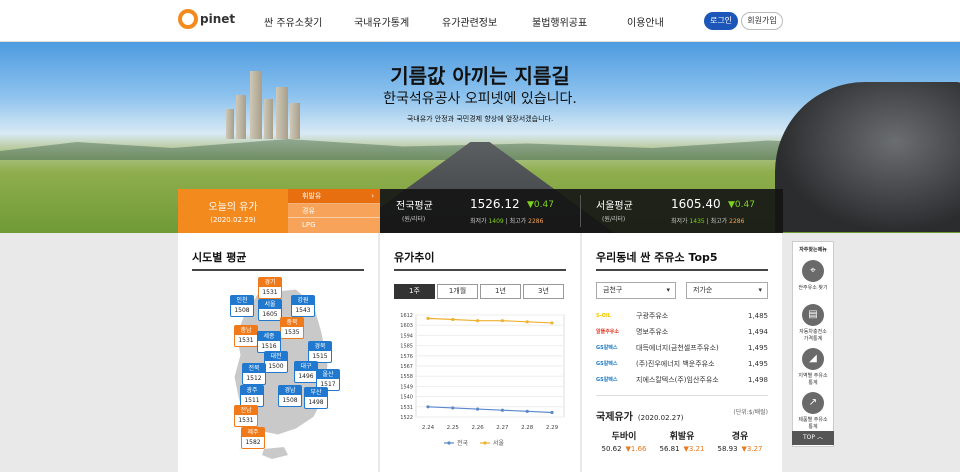 This screenshot has height=472, width=960. What do you see at coordinates (293, 21) in the screenshot?
I see `nav-cheap-stations: 싼 주유소찾기` at bounding box center [293, 21].